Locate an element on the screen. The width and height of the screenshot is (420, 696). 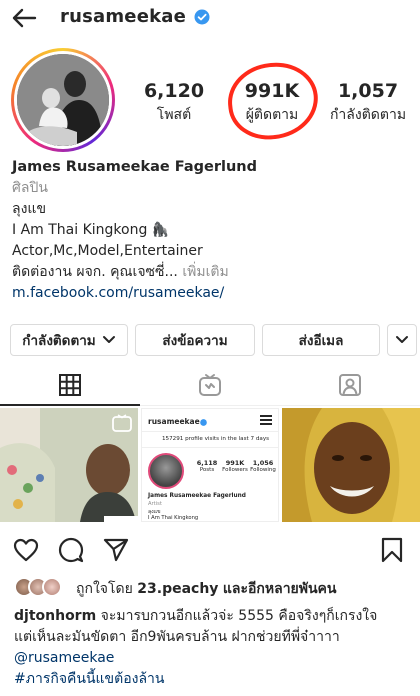
embedded-avatar is located at coordinates (166, 471).